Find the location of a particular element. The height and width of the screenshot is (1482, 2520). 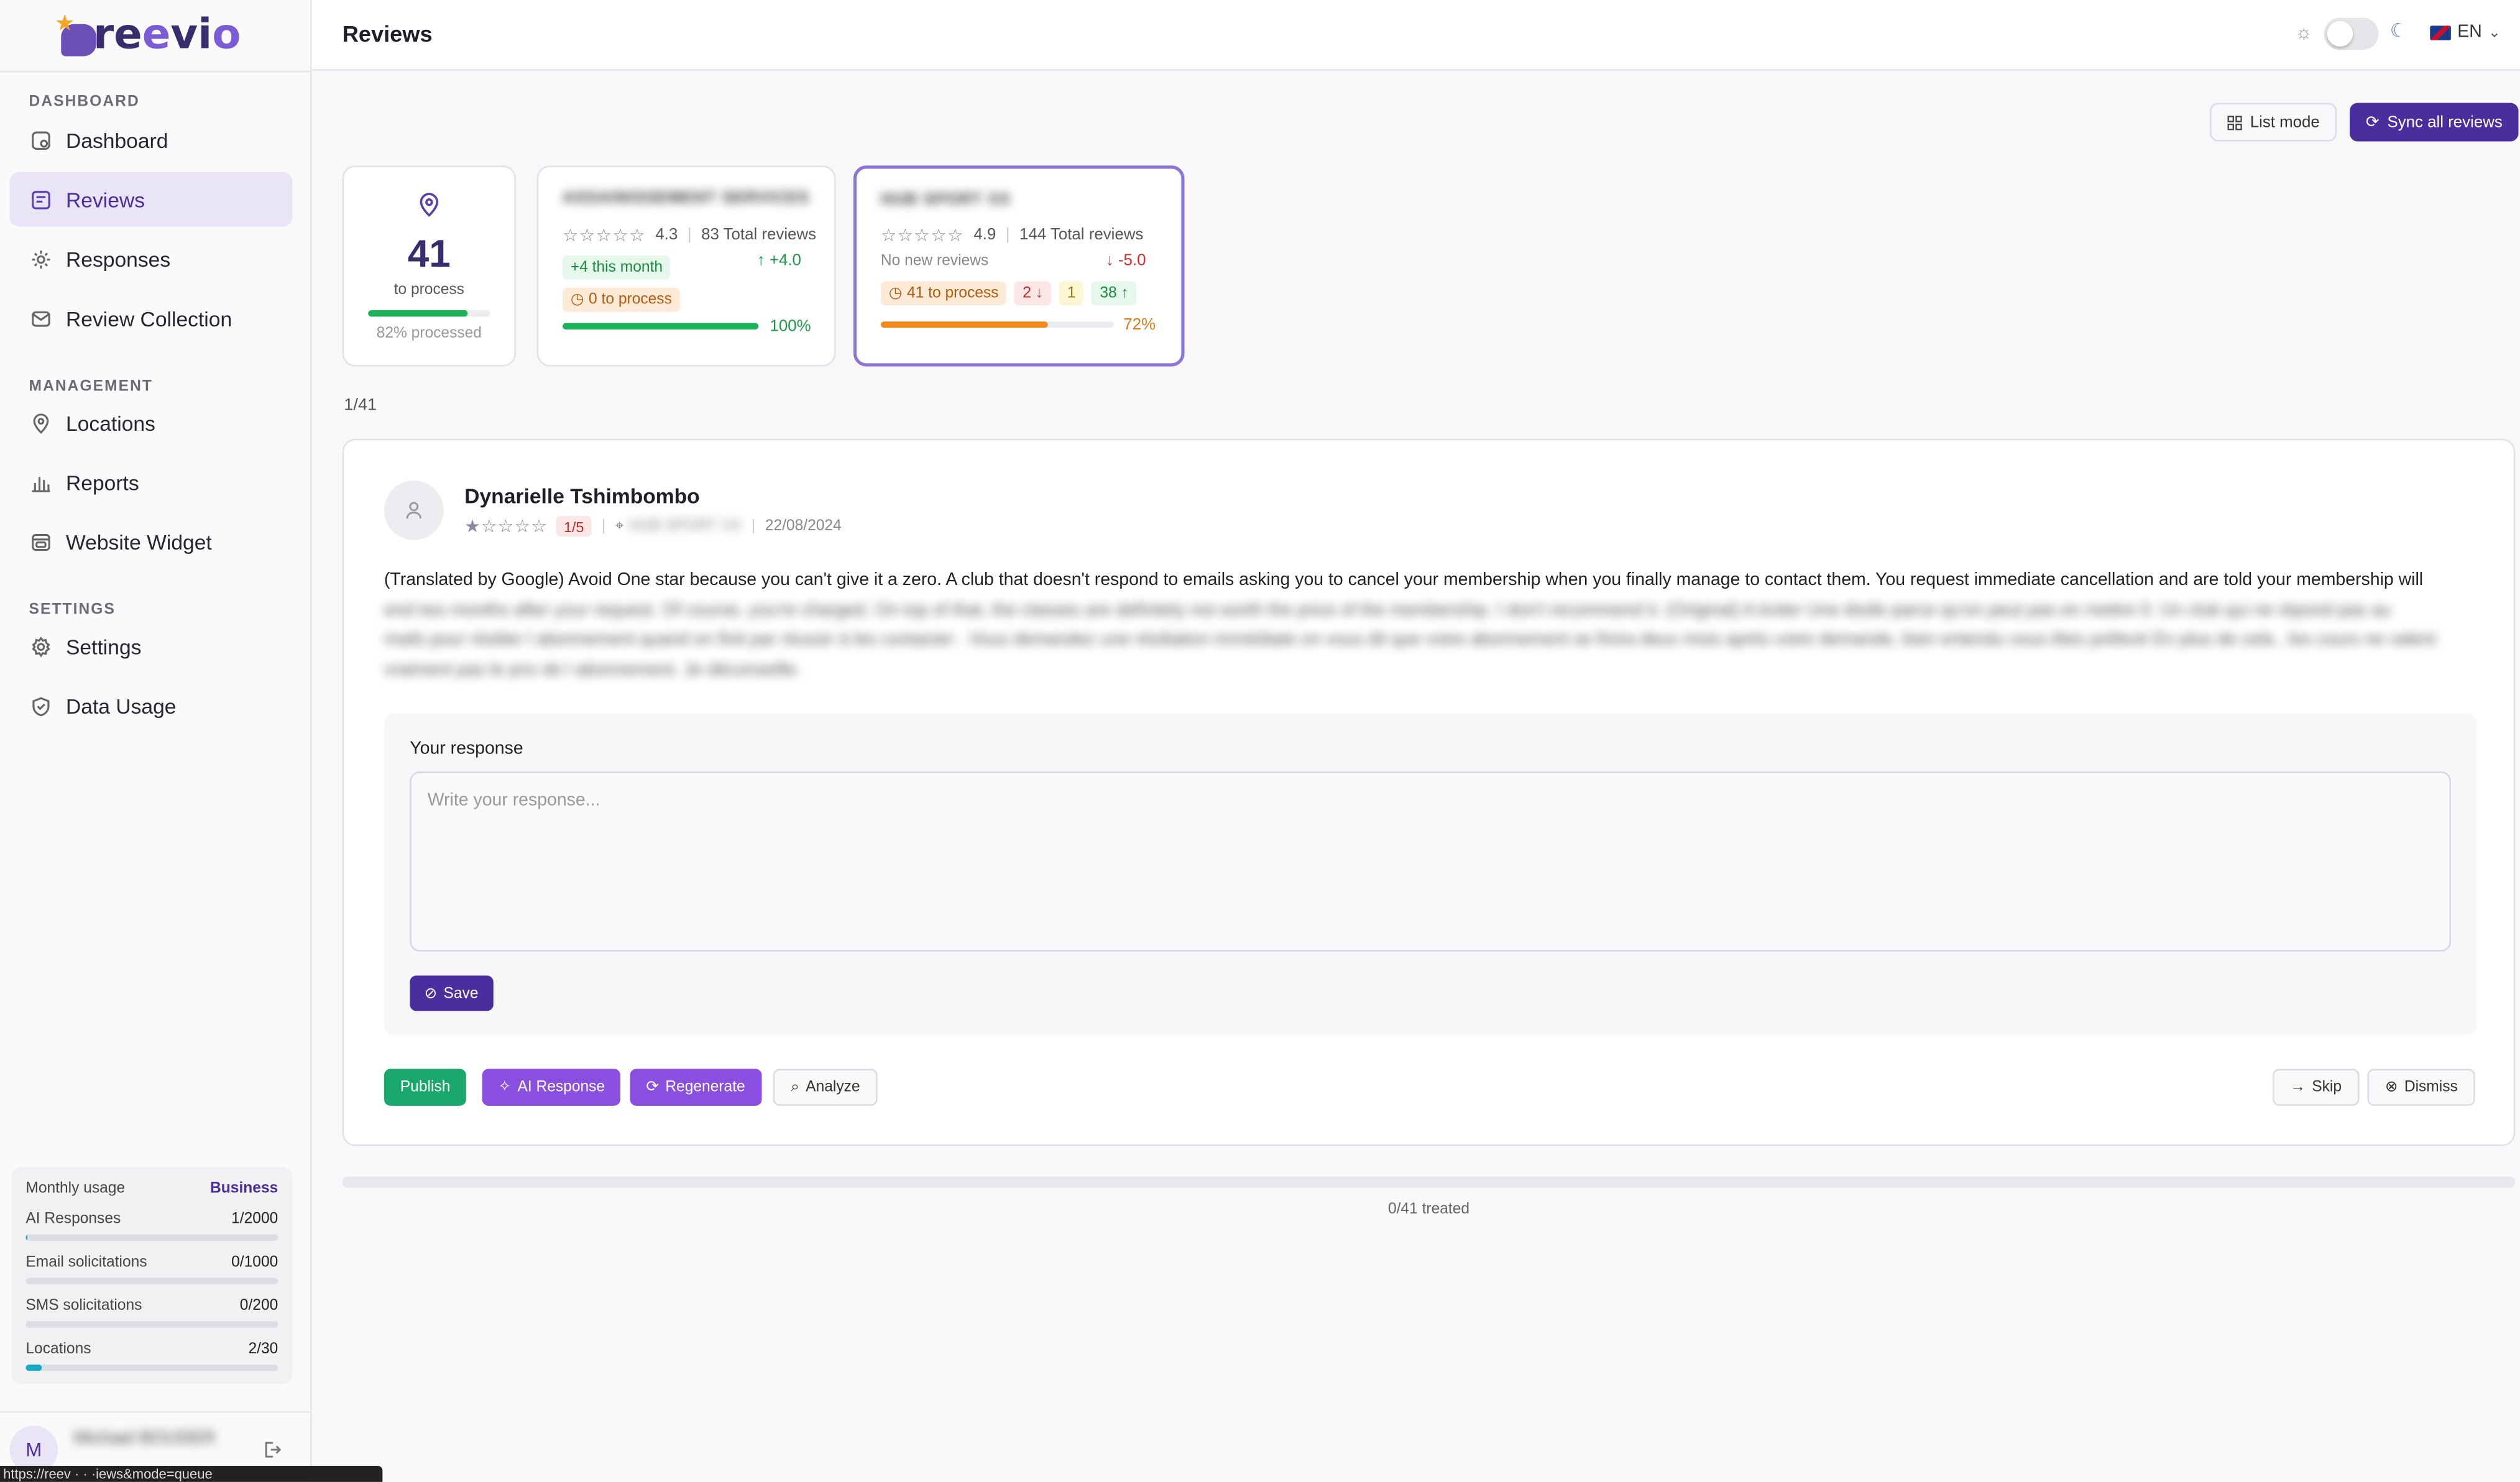

responses-icon is located at coordinates (40, 258).